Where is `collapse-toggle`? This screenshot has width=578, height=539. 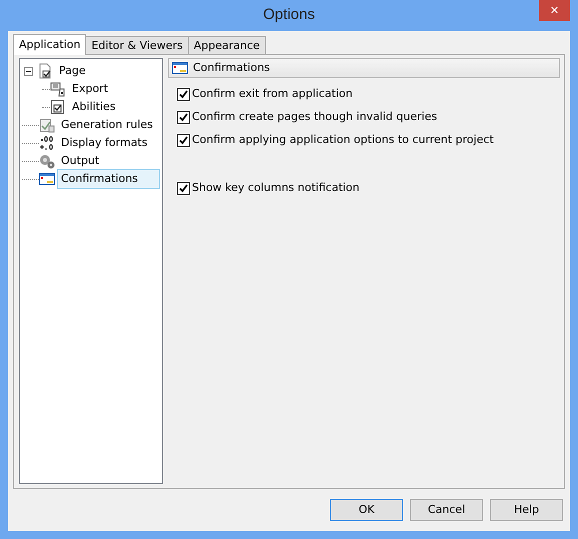 collapse-toggle is located at coordinates (28, 71).